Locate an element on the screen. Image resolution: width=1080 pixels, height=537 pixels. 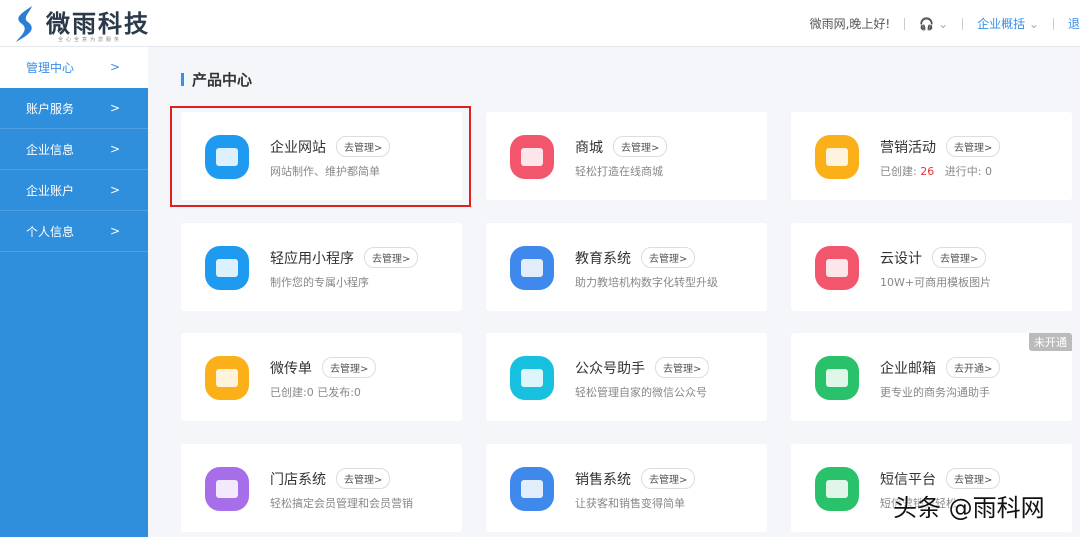
product-title: 教育系统 is located at coordinates (603, 258).